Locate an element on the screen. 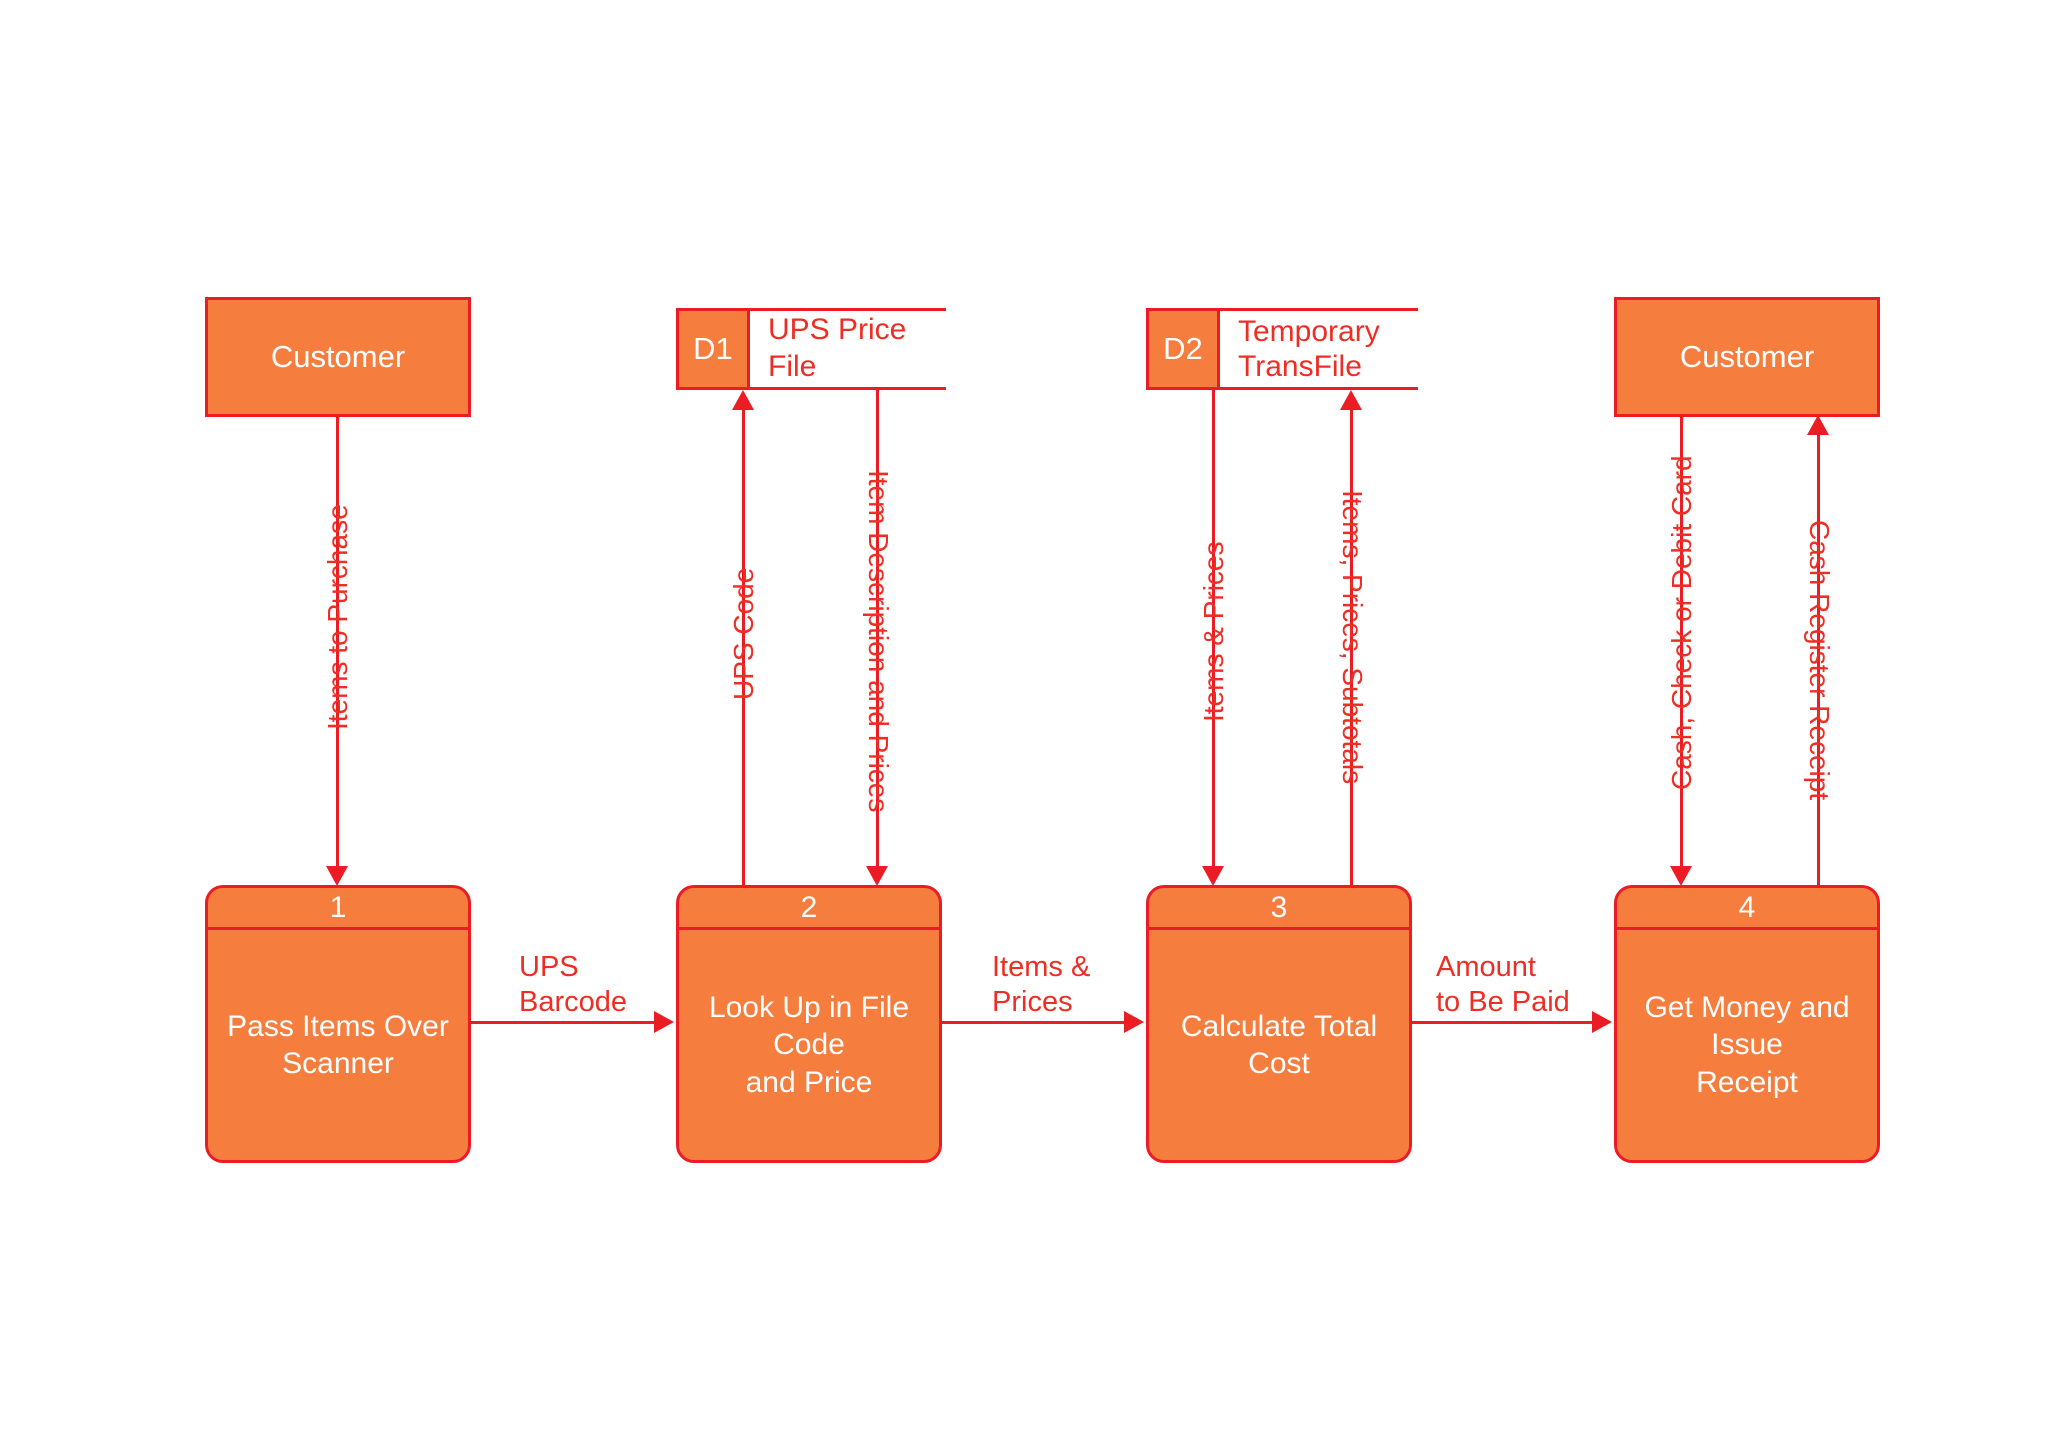 The image size is (2052, 1450). flow-items-prices-subtotals-arrowhead is located at coordinates (1351, 400).